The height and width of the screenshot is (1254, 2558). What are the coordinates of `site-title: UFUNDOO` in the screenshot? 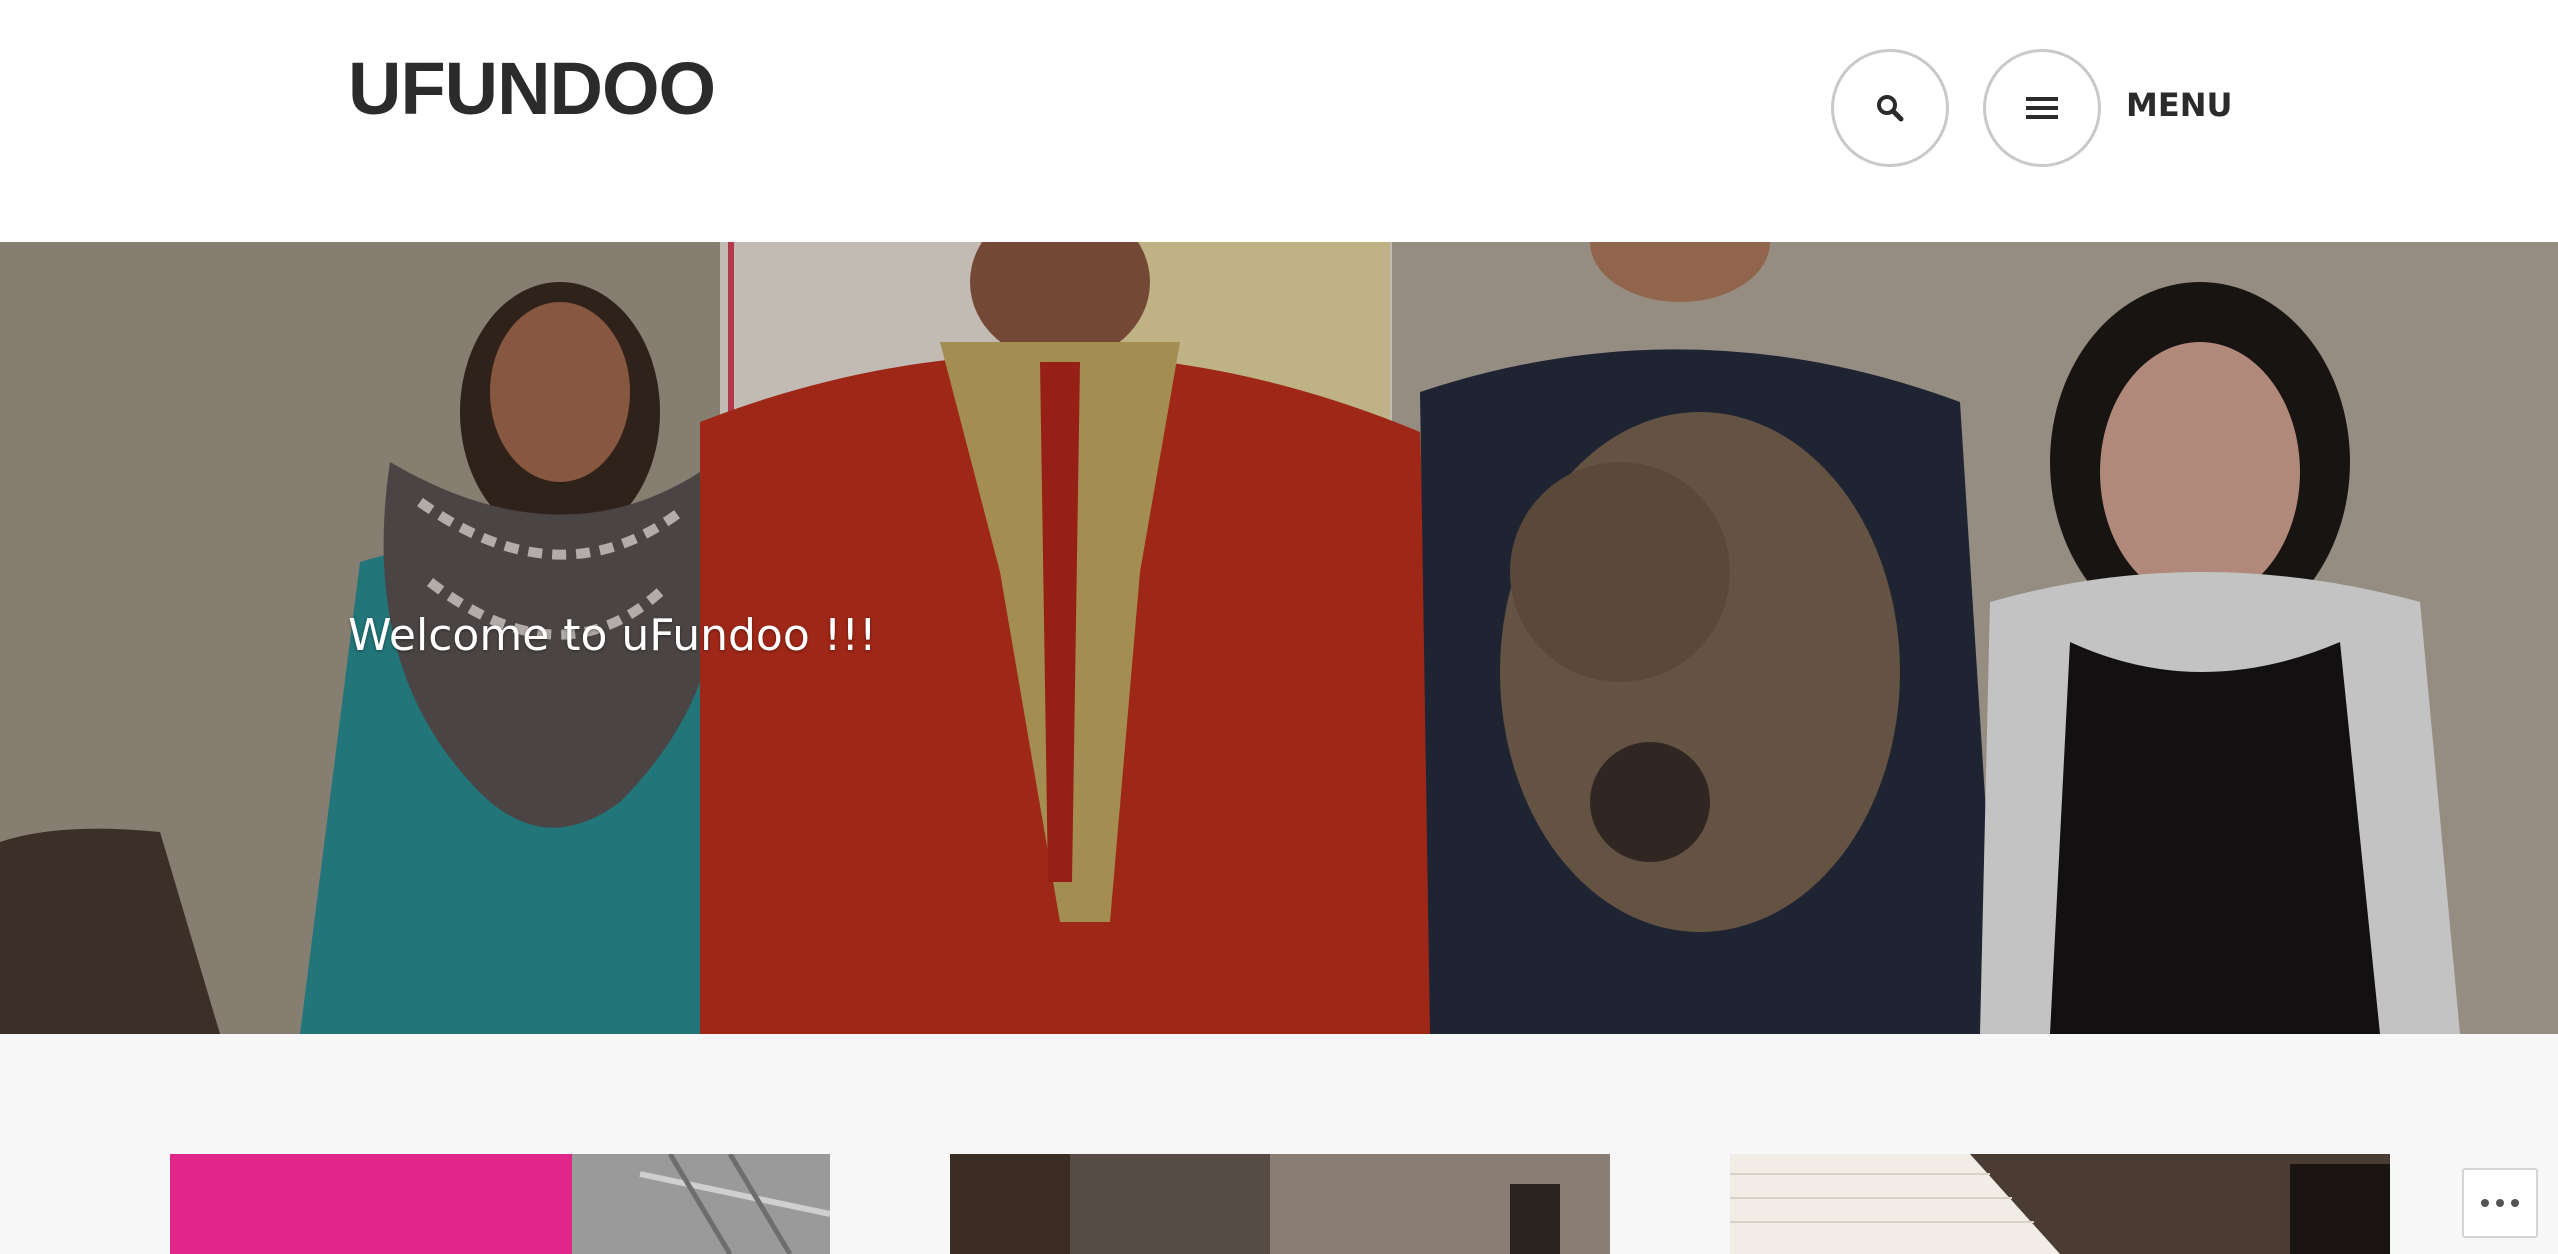 It's located at (532, 88).